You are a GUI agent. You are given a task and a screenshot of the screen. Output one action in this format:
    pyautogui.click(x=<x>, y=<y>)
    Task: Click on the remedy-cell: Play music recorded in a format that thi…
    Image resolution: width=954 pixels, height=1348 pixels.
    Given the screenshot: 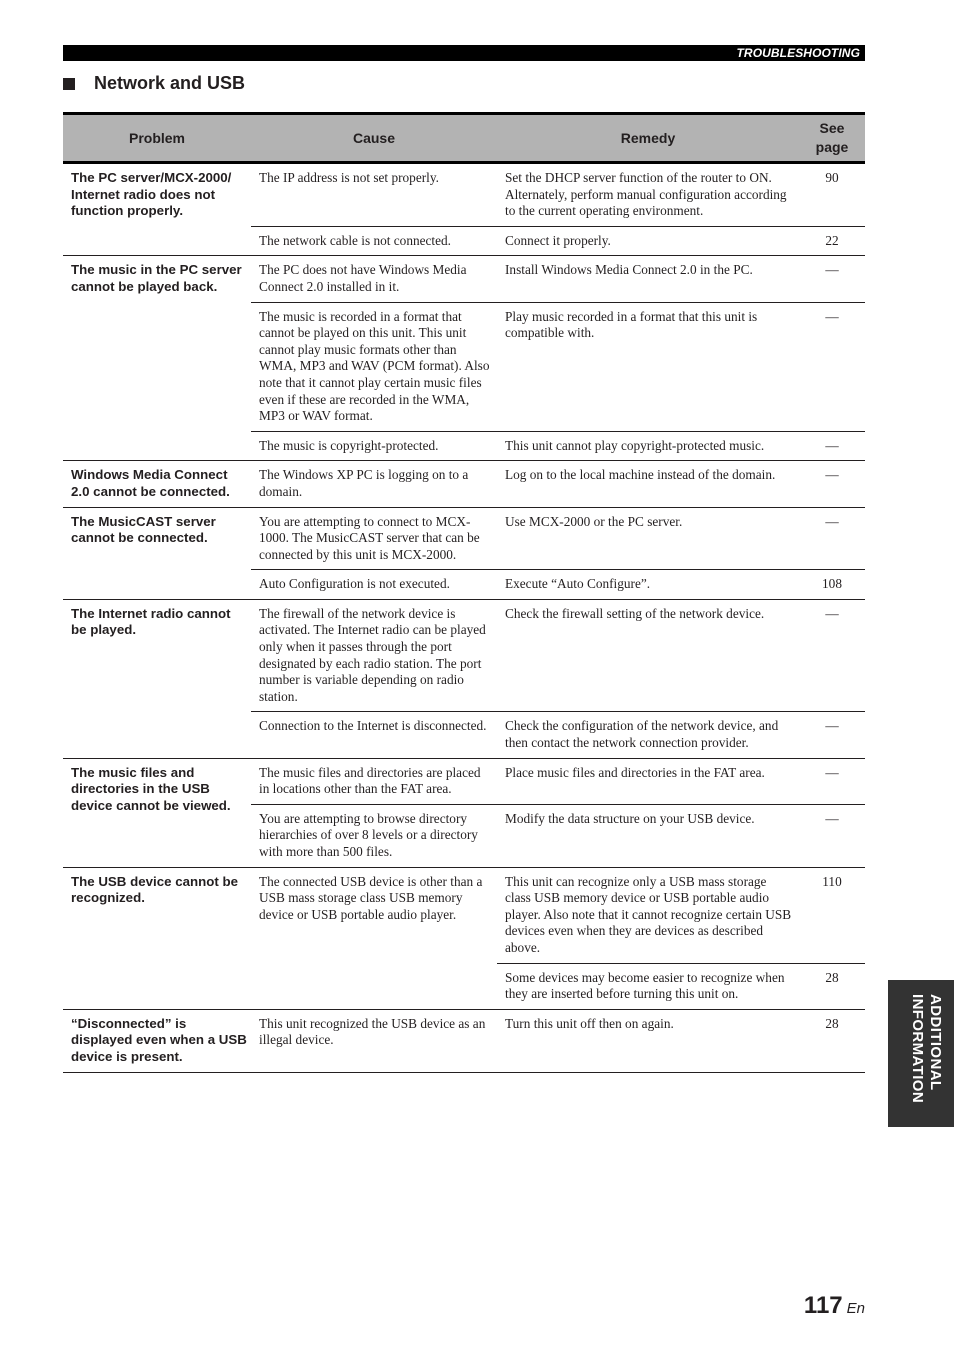 What is the action you would take?
    pyautogui.click(x=648, y=367)
    